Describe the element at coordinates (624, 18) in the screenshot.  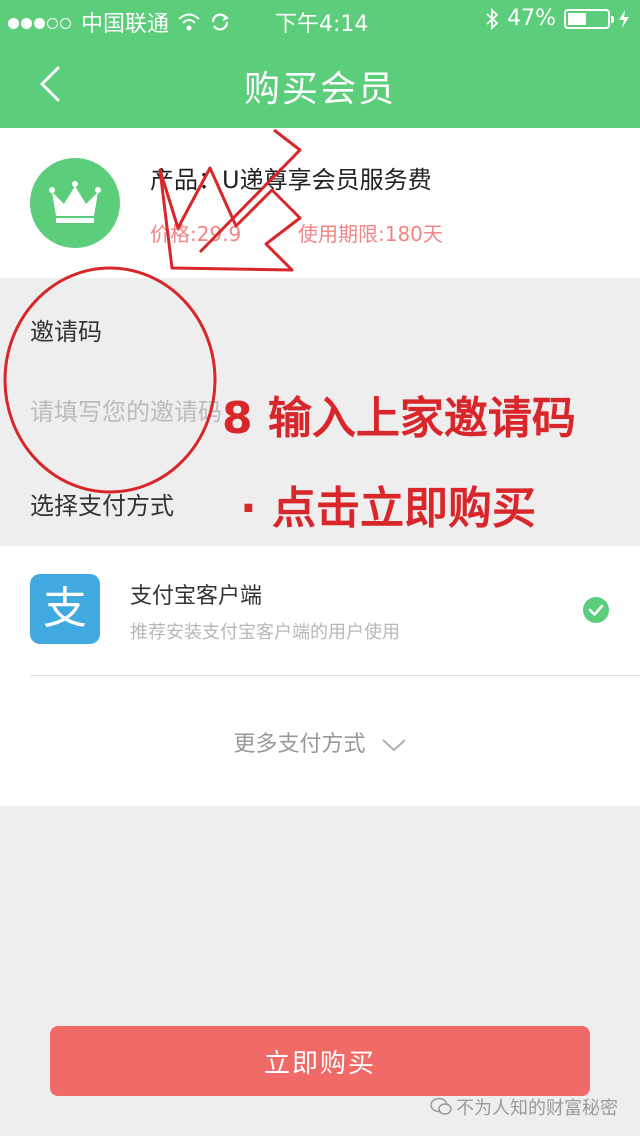
I see `charging-icon` at that location.